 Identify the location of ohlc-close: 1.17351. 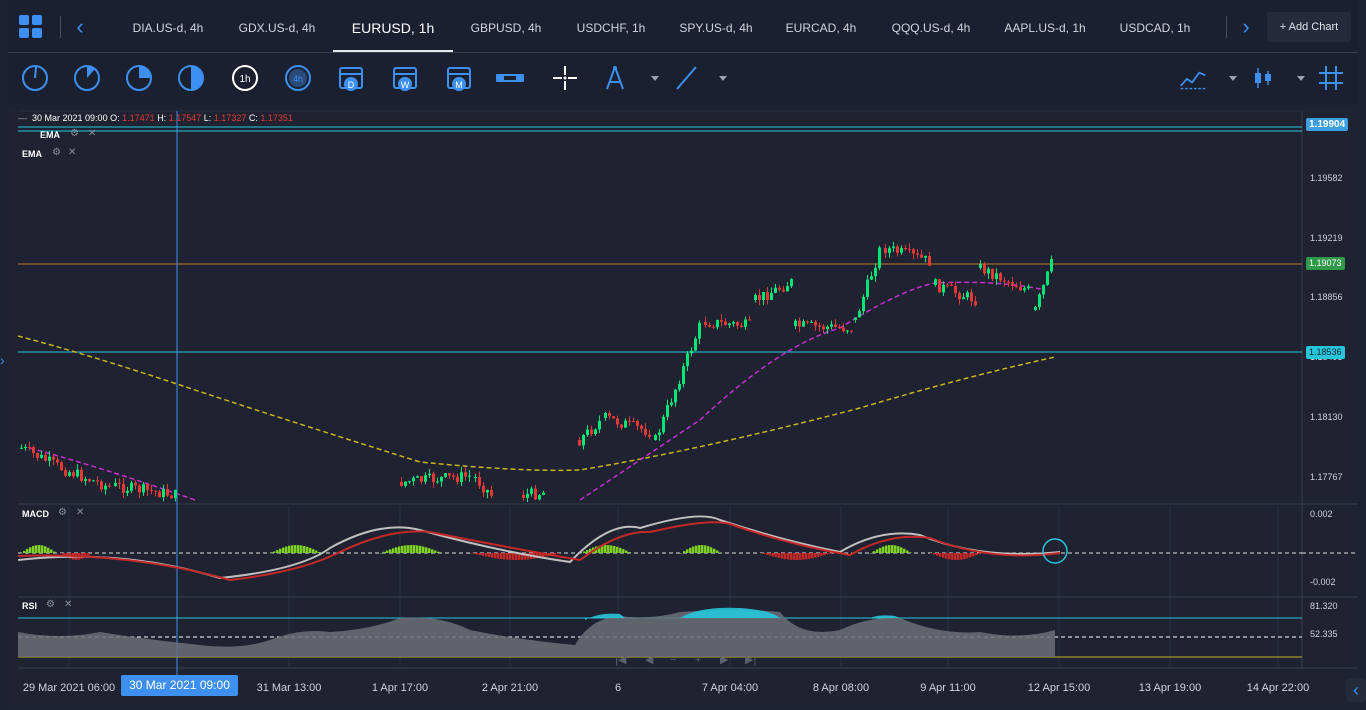
(276, 118).